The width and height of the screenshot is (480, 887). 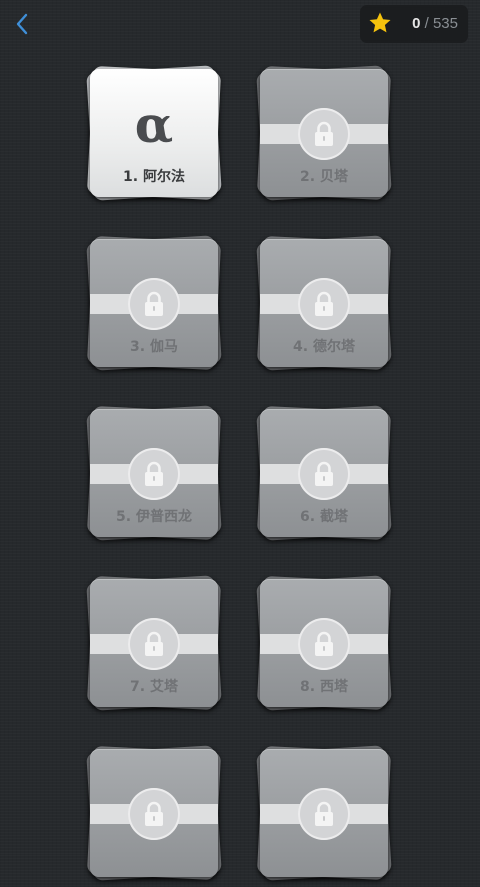 I want to click on level-label: 5. 伊普西龙, so click(x=154, y=517).